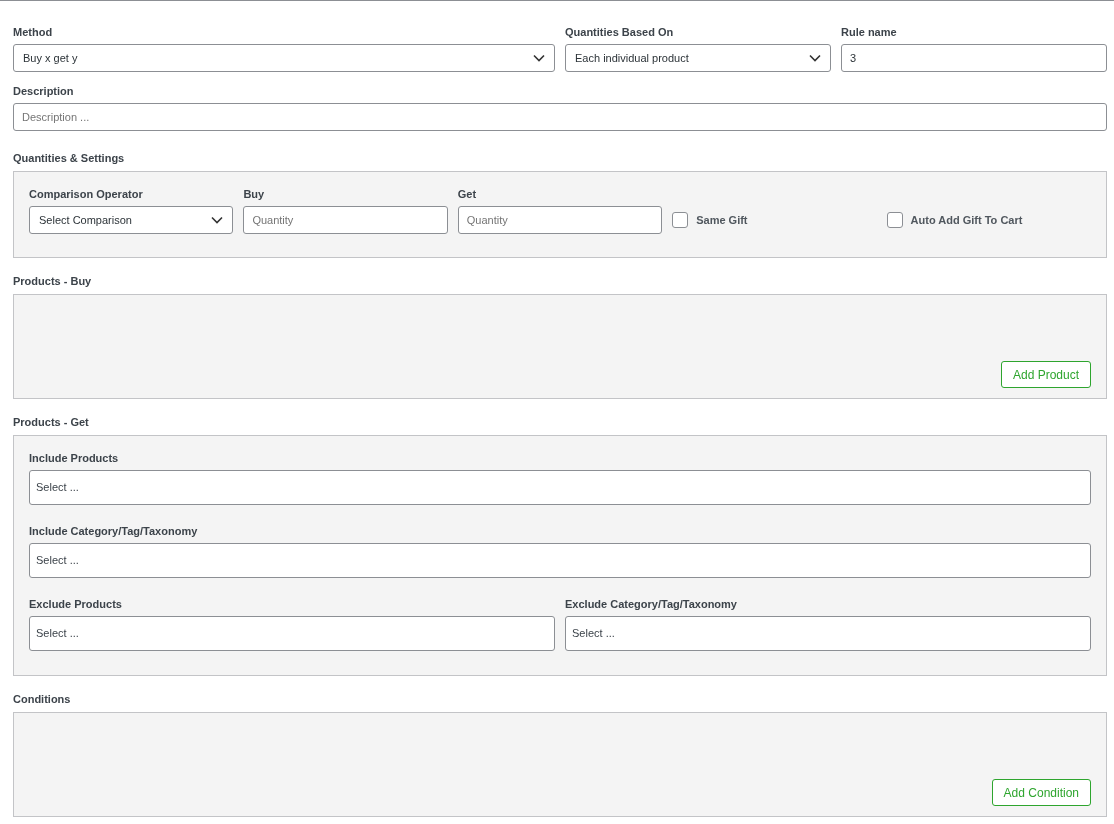  What do you see at coordinates (42, 699) in the screenshot?
I see `section-title: Conditions` at bounding box center [42, 699].